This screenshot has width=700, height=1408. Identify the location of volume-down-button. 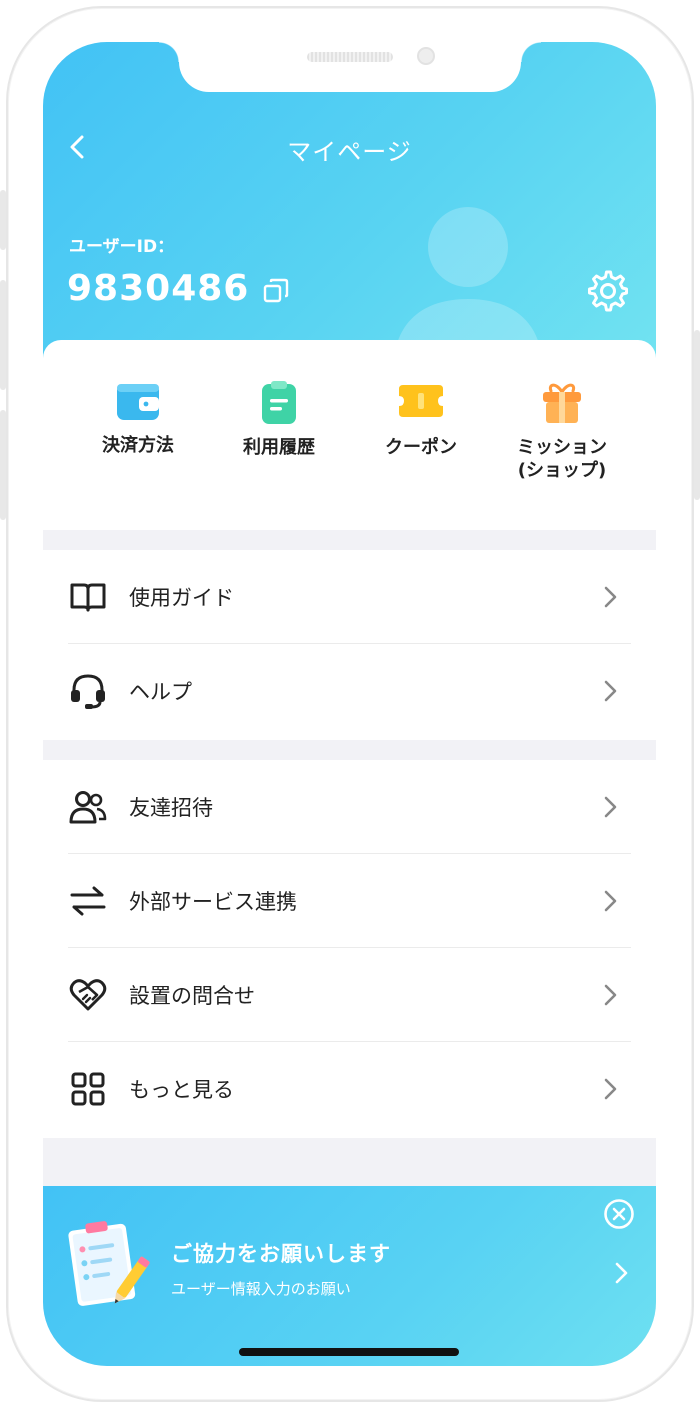
(3, 465).